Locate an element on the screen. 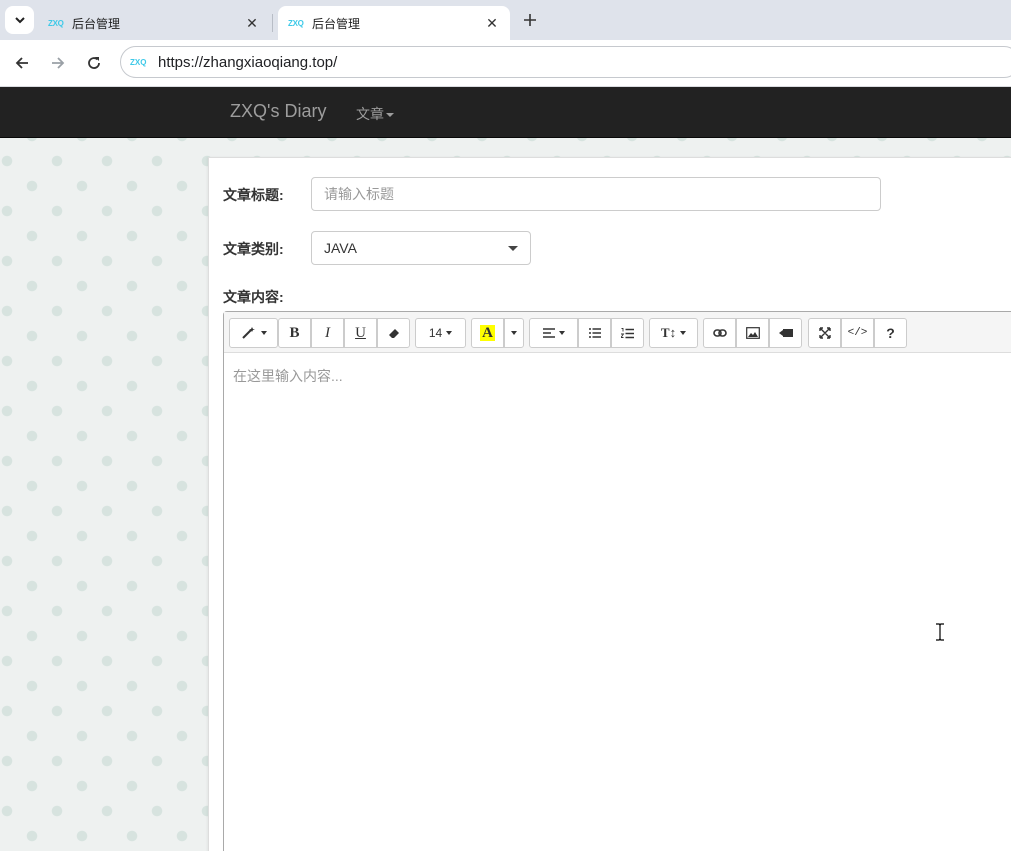  style-button is located at coordinates (253, 333).